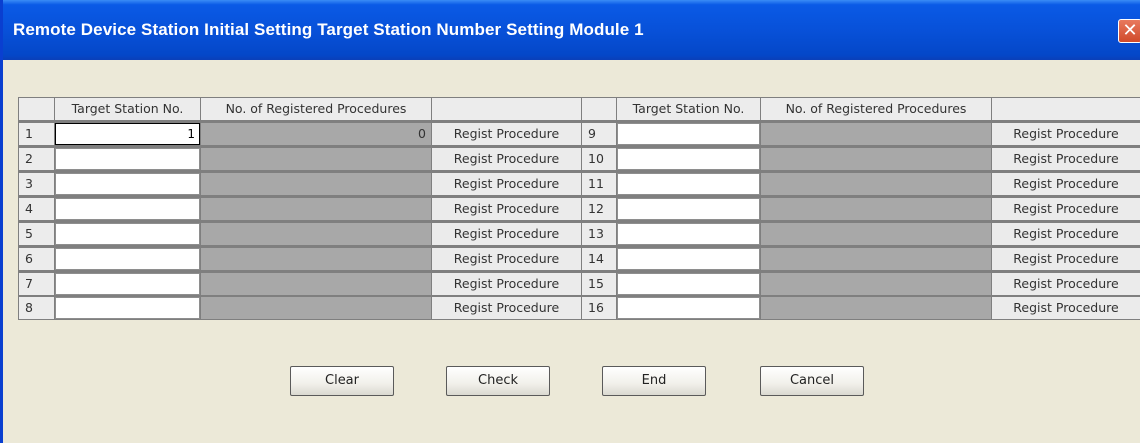 The image size is (1140, 443). What do you see at coordinates (36, 308) in the screenshot?
I see `row-number: 8` at bounding box center [36, 308].